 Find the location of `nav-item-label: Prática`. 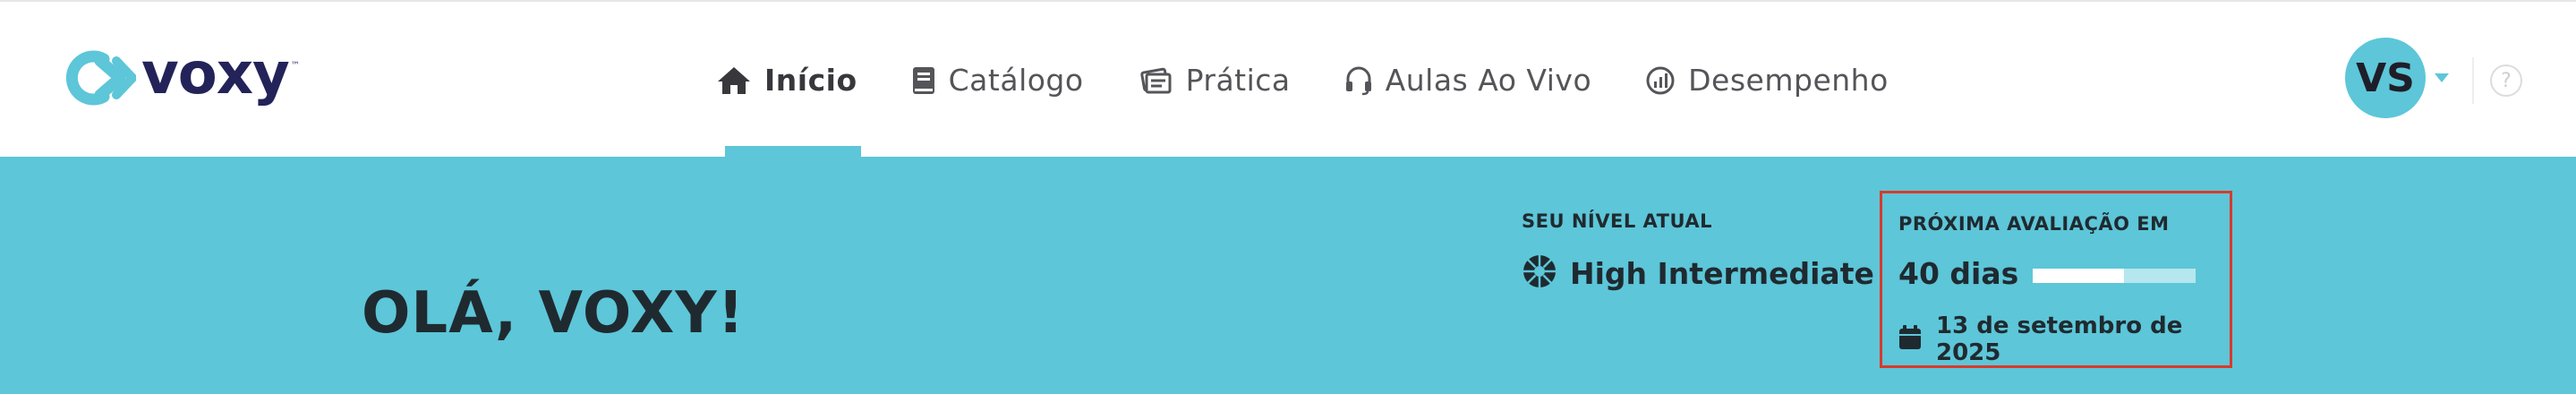

nav-item-label: Prática is located at coordinates (1238, 80).